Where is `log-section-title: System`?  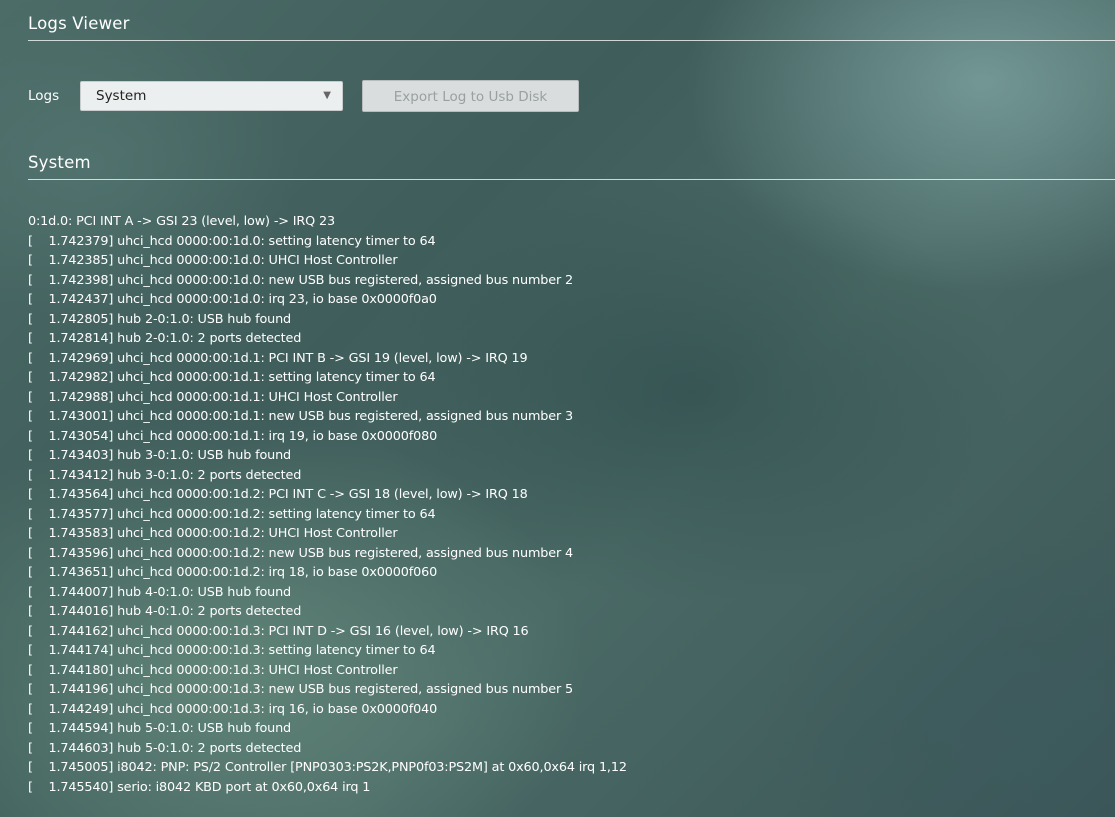 log-section-title: System is located at coordinates (59, 162).